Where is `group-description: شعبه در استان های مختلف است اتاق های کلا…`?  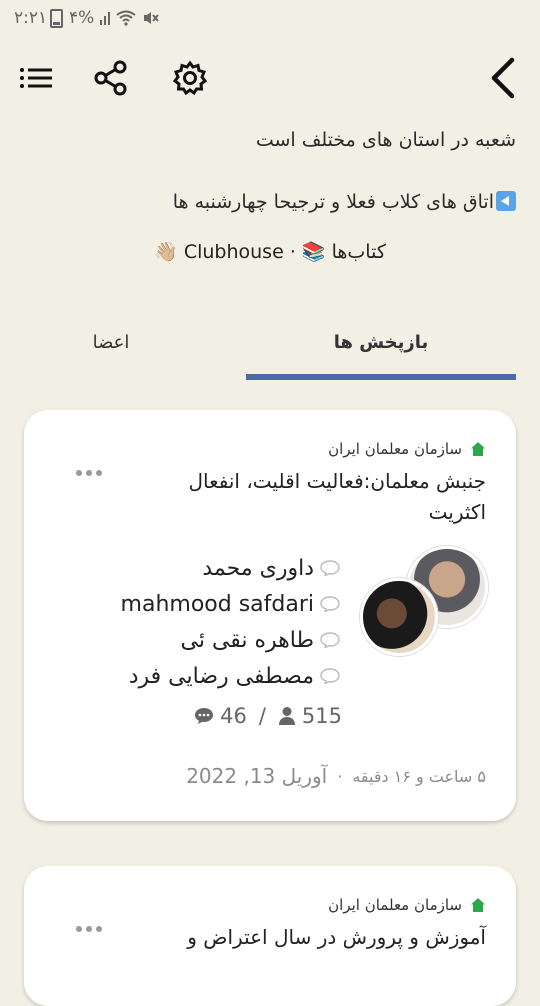
group-description: شعبه در استان های مختلف است اتاق های کلا… is located at coordinates (270, 161).